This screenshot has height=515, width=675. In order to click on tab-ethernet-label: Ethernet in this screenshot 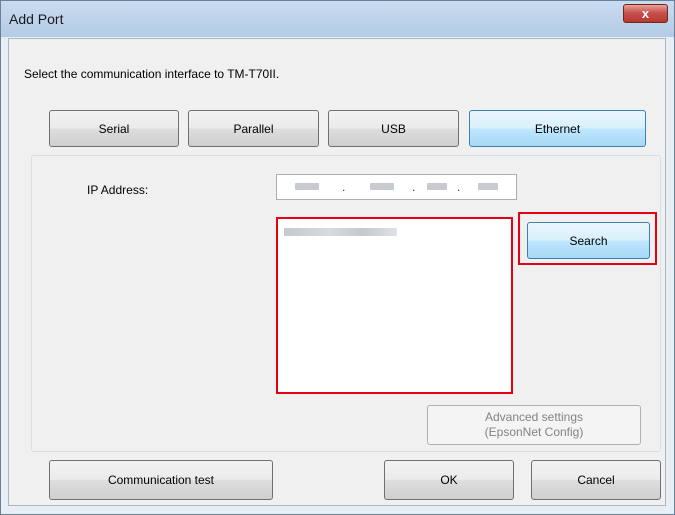, I will do `click(557, 128)`.